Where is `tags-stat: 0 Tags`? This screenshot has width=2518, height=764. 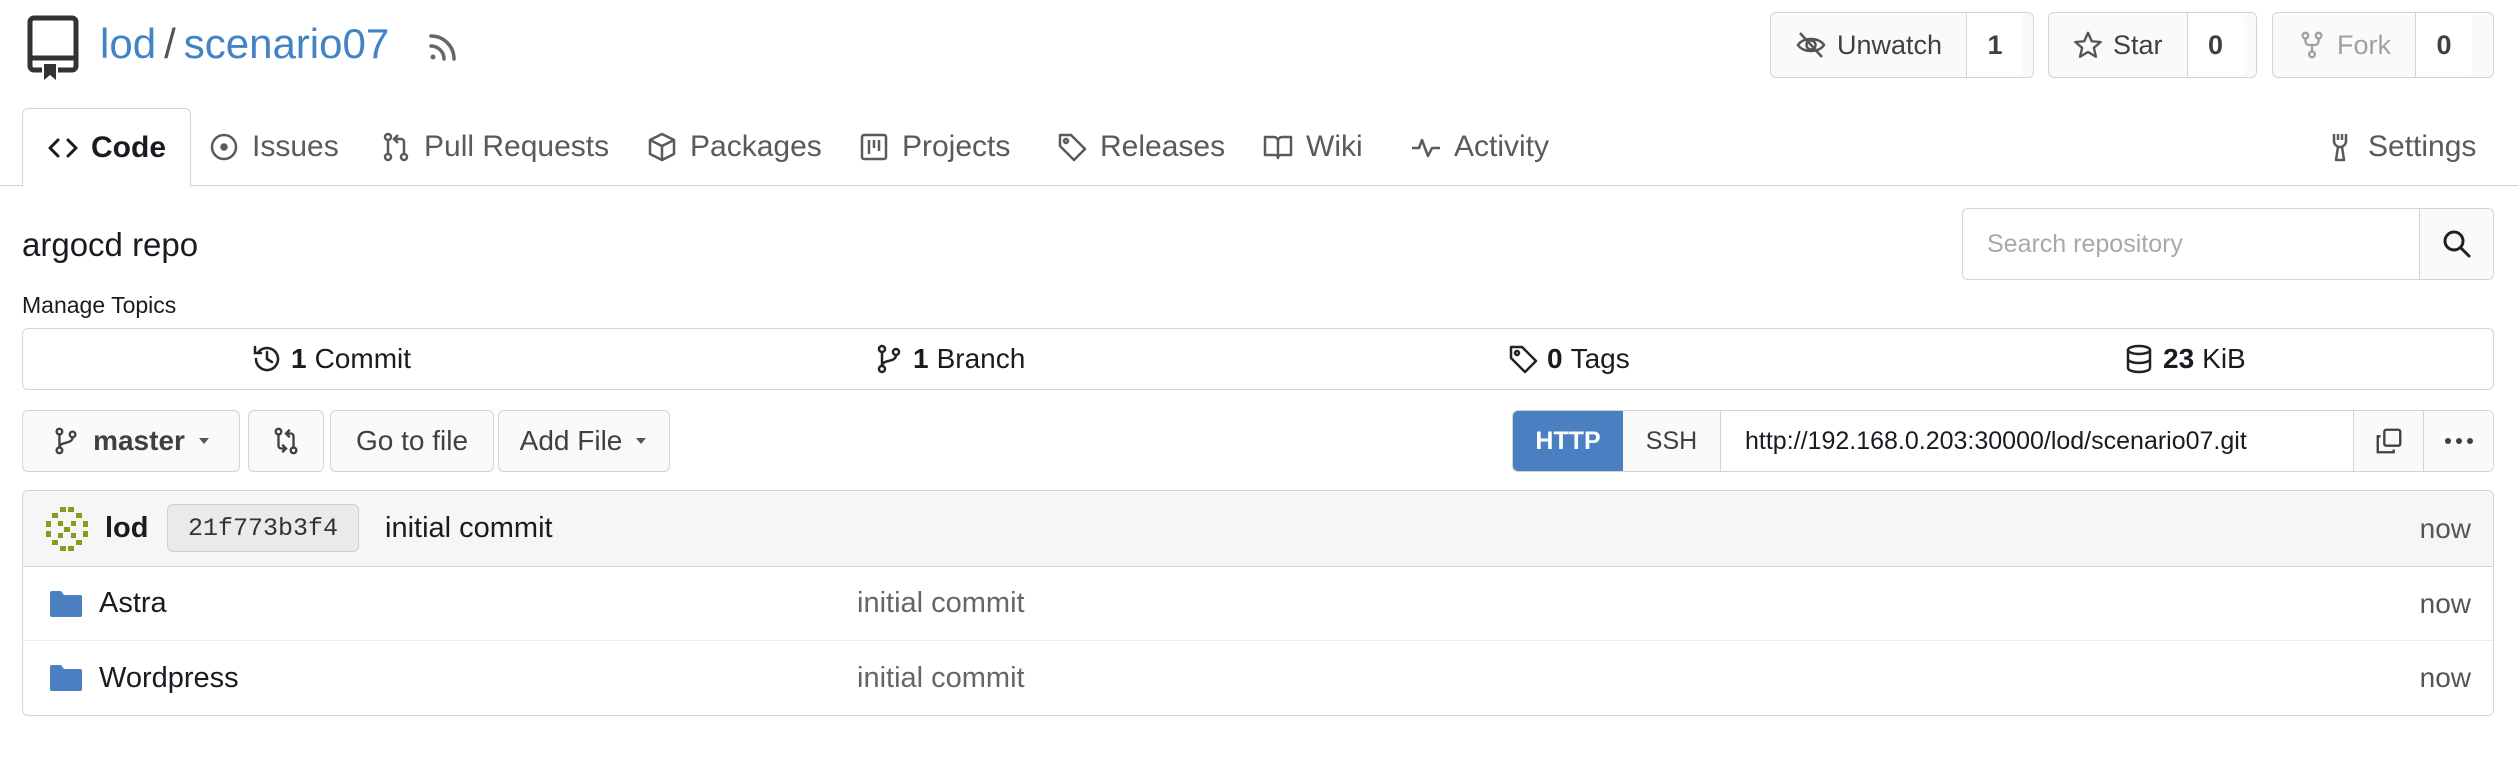 tags-stat: 0 Tags is located at coordinates (1568, 359).